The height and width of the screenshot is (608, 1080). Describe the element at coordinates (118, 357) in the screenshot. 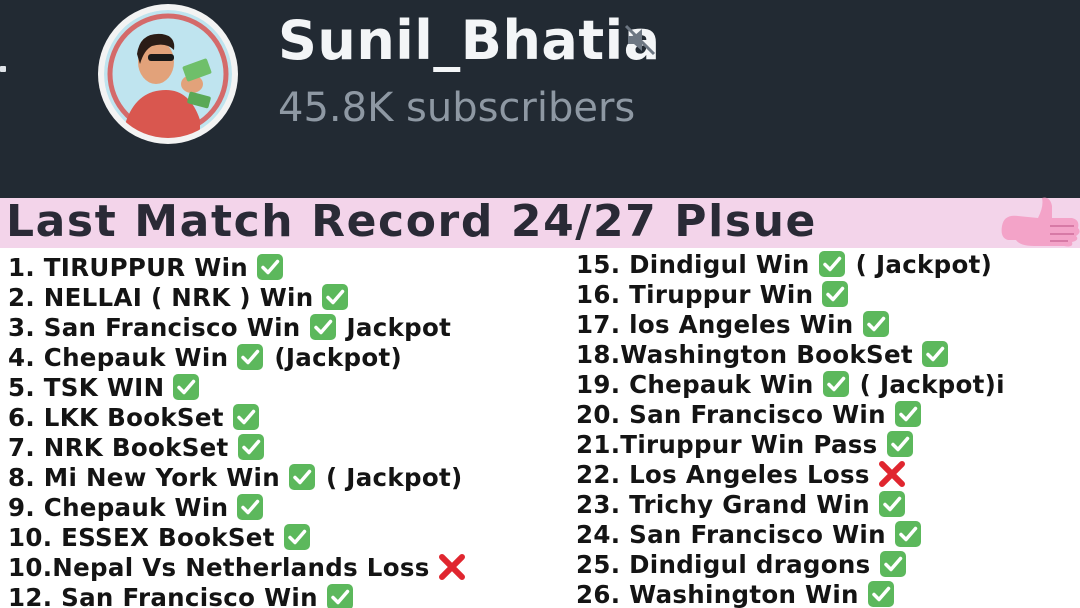

I see `record-text: 4. Chepauk Win` at that location.